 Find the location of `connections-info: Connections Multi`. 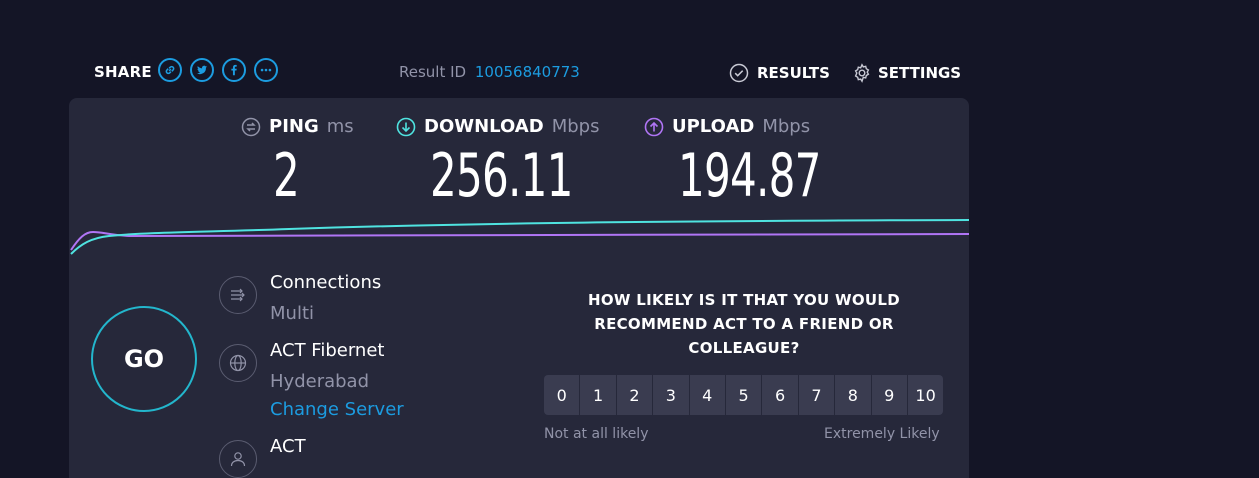

connections-info: Connections Multi is located at coordinates (300, 298).